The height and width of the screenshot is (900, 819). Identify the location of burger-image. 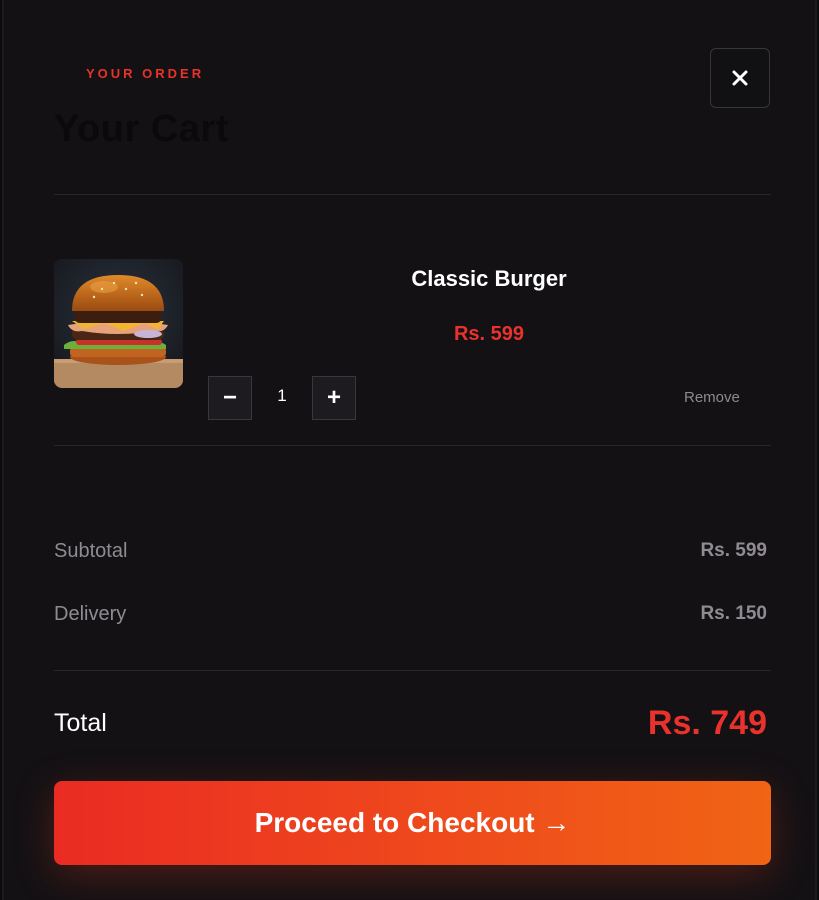
(118, 323).